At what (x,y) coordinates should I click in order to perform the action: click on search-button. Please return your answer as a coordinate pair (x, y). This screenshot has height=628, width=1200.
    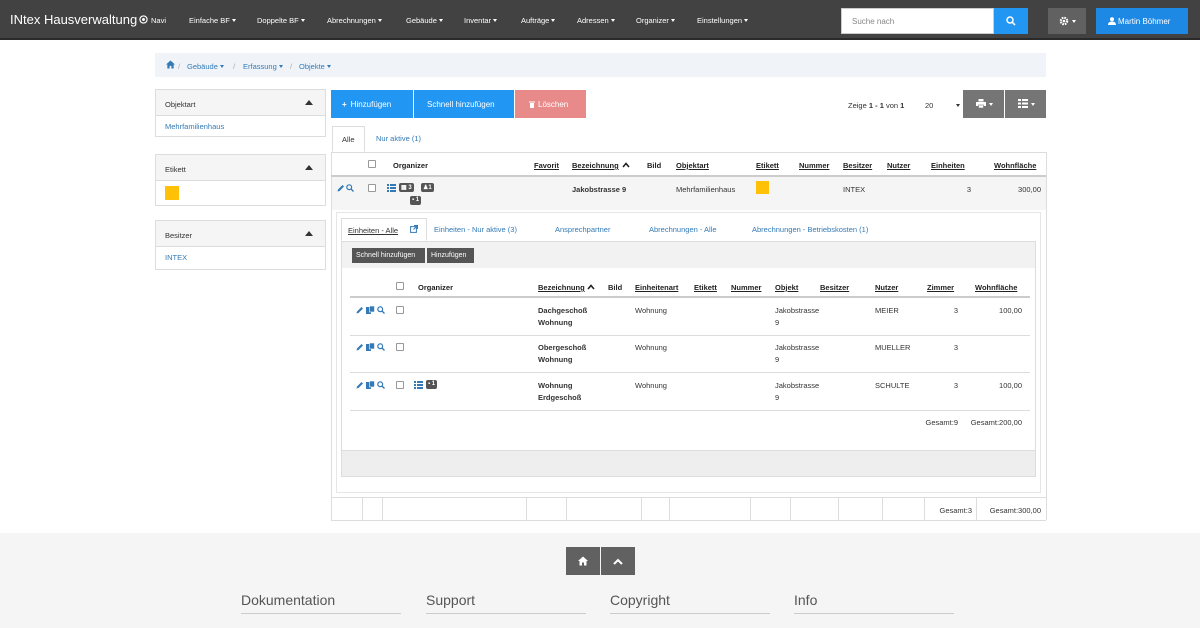
    Looking at the image, I should click on (1011, 21).